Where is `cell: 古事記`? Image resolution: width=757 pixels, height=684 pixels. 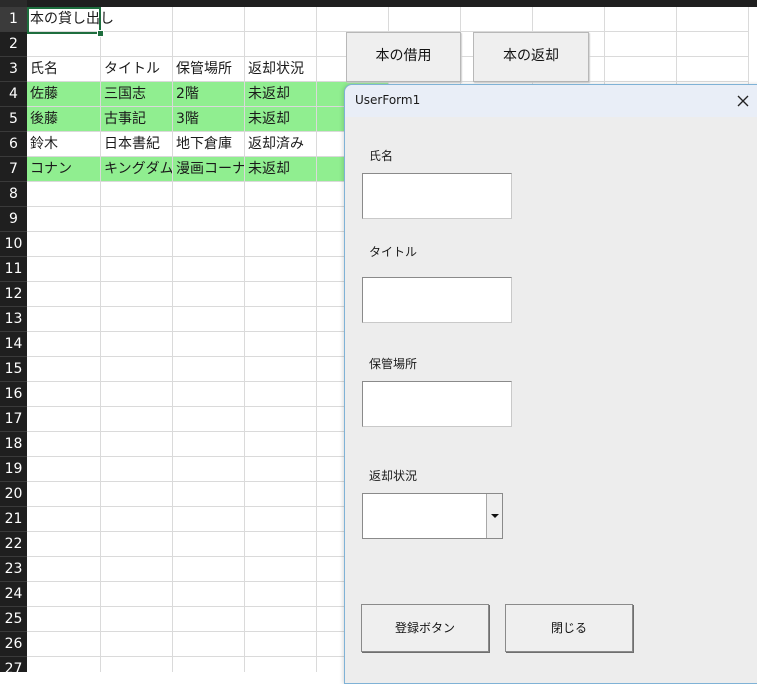
cell: 古事記 is located at coordinates (137, 119).